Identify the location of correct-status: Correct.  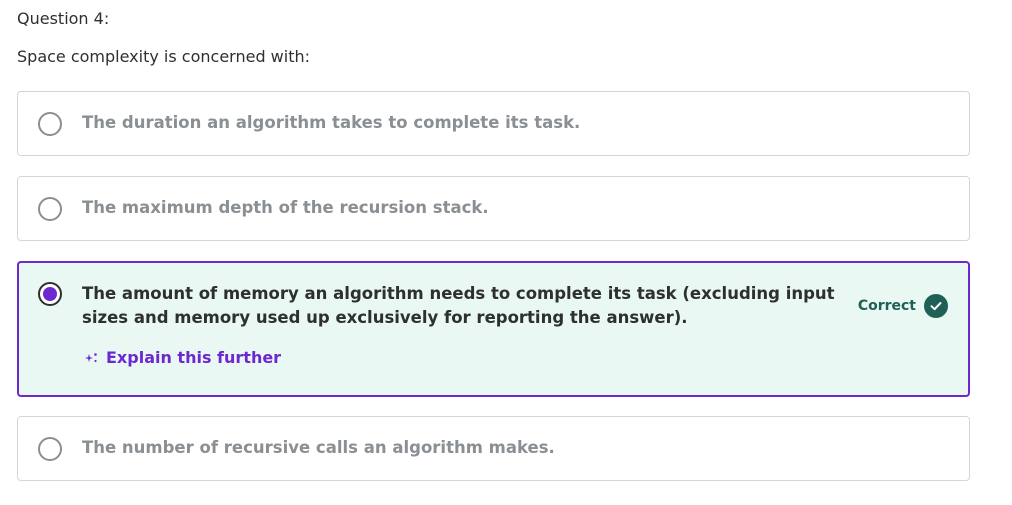
(903, 306).